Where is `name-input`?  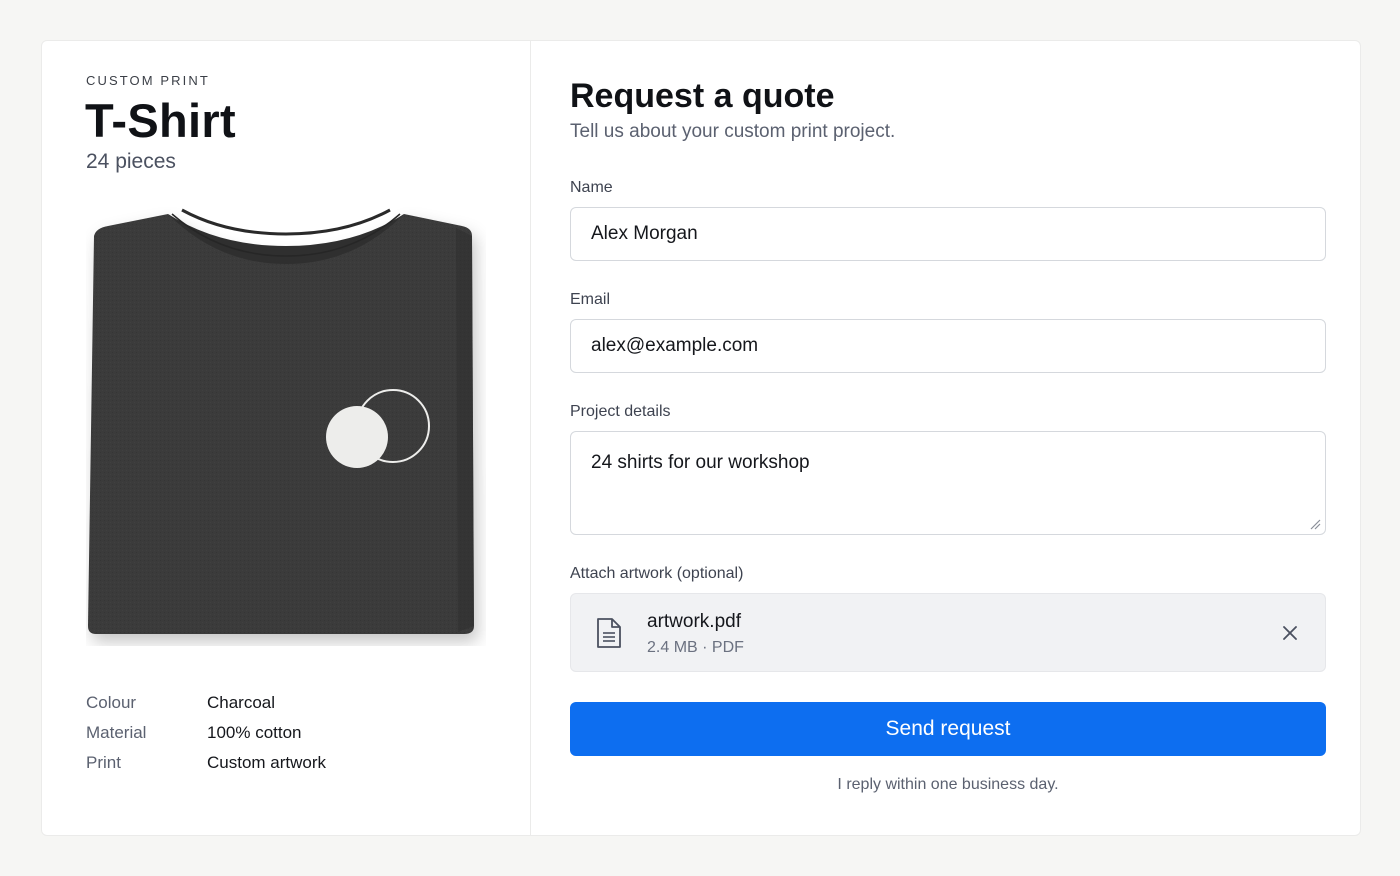 name-input is located at coordinates (948, 234).